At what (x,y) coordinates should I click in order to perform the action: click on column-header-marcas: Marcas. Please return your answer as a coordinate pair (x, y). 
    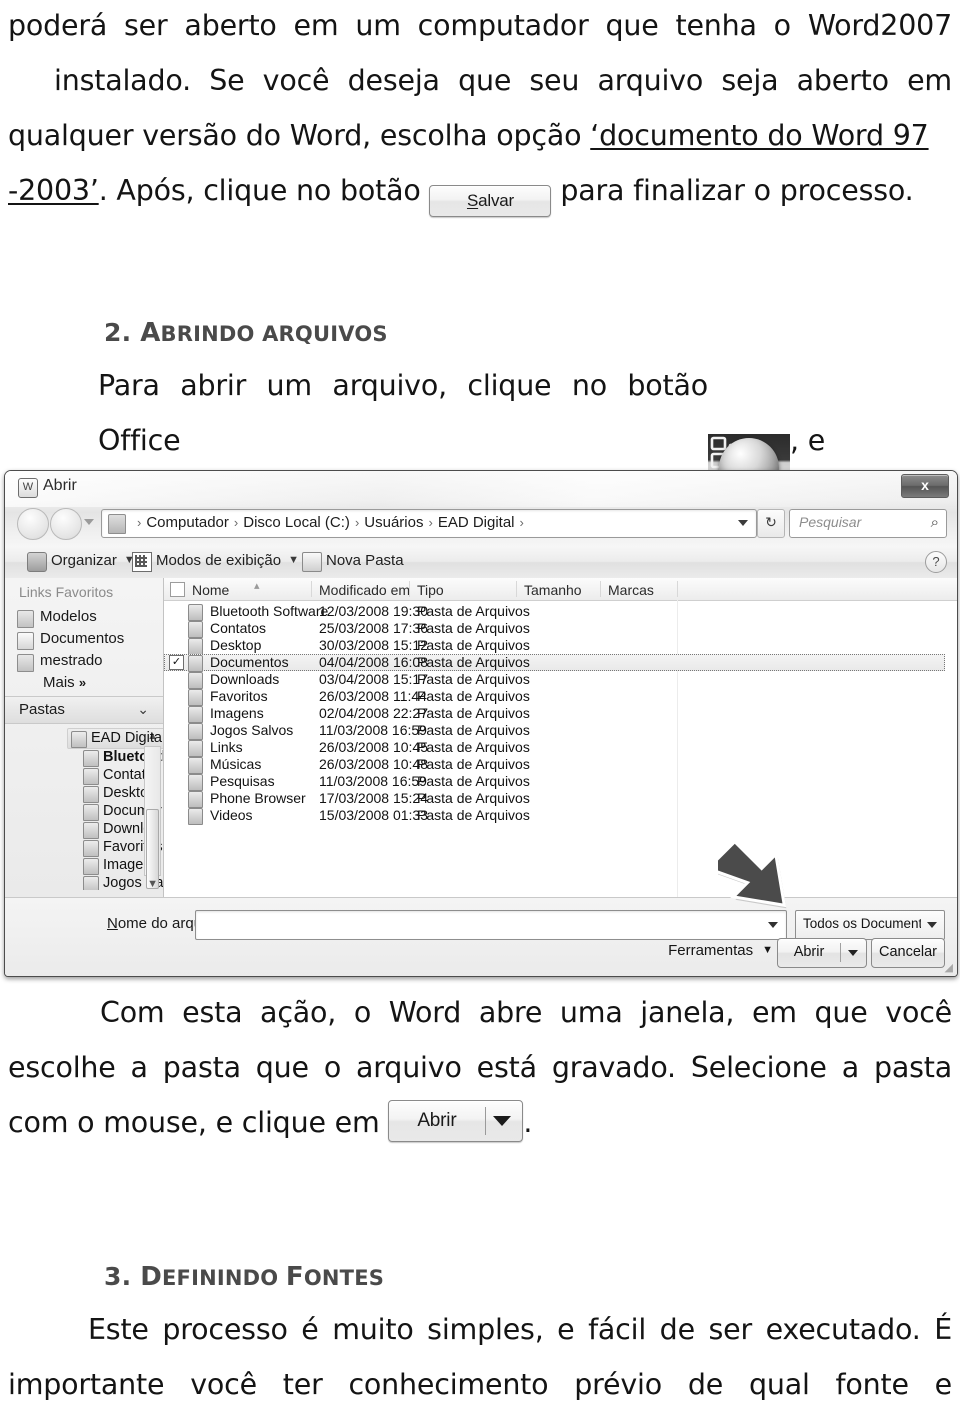
    Looking at the image, I should click on (631, 590).